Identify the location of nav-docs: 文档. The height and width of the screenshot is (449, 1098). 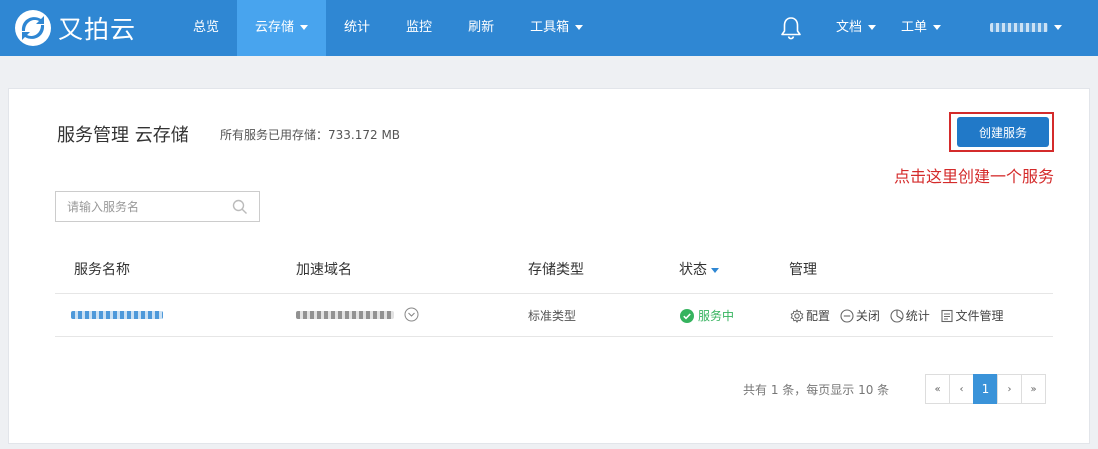
(856, 28).